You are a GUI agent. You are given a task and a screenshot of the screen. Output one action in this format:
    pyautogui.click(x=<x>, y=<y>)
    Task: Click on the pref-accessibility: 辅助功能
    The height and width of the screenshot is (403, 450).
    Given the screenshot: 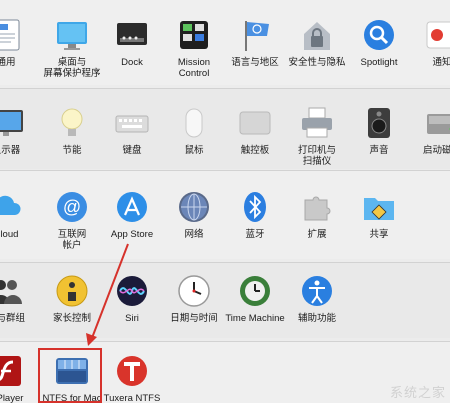 What is the action you would take?
    pyautogui.click(x=317, y=298)
    